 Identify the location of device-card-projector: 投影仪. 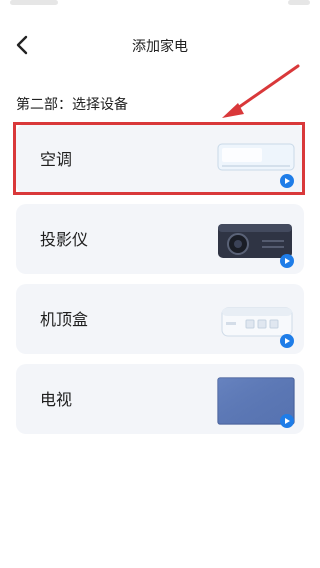
(160, 239).